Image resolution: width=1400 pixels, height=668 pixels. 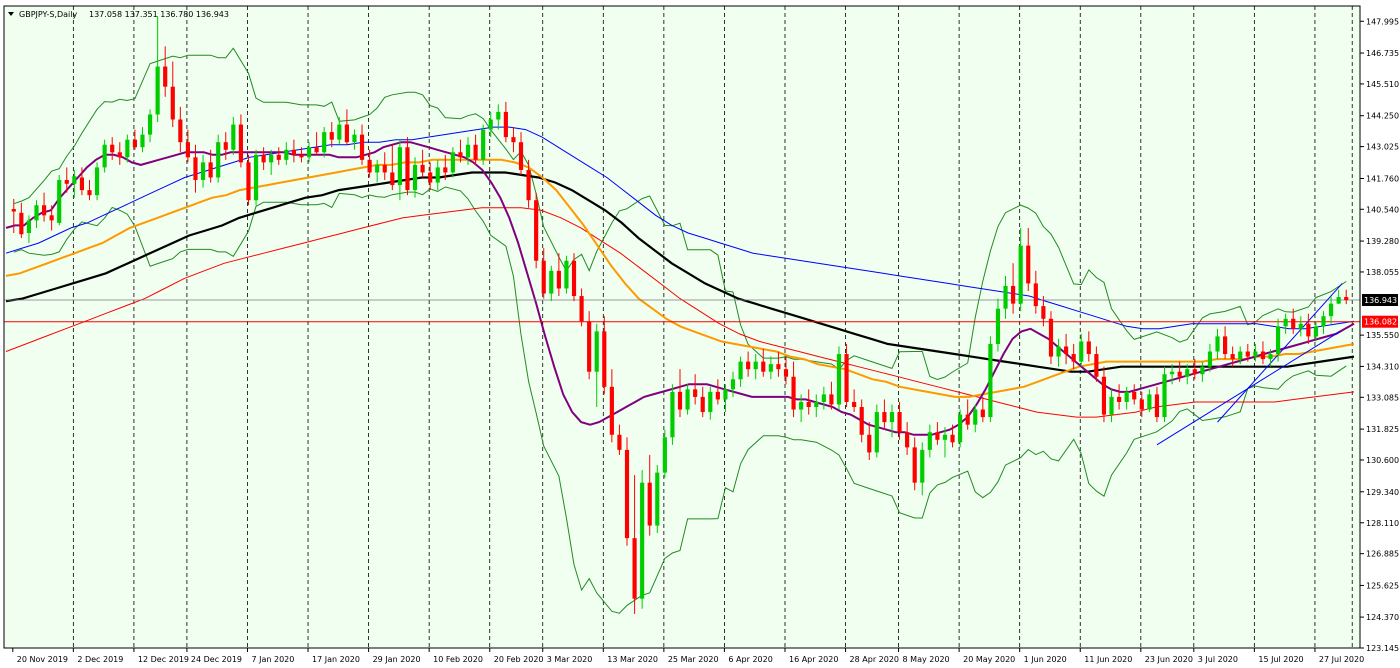 I want to click on x-tick-label: 8 May 2020, so click(x=926, y=659).